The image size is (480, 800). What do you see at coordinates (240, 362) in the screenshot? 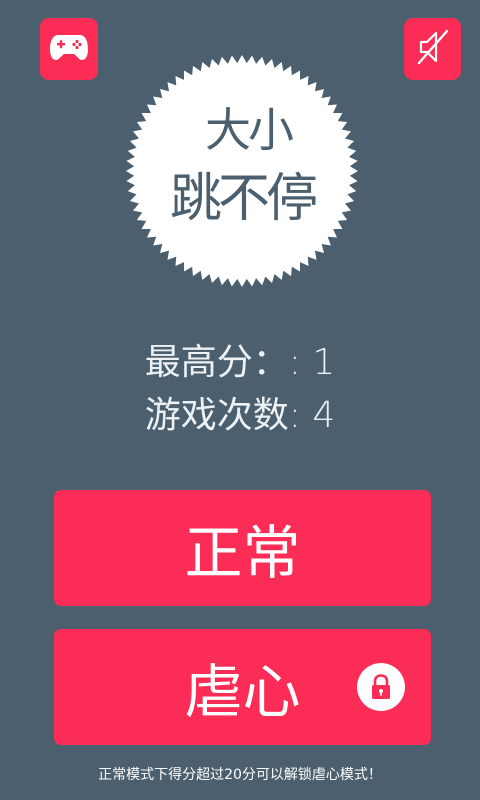
I see `best-score-label: 最高分：: 1` at bounding box center [240, 362].